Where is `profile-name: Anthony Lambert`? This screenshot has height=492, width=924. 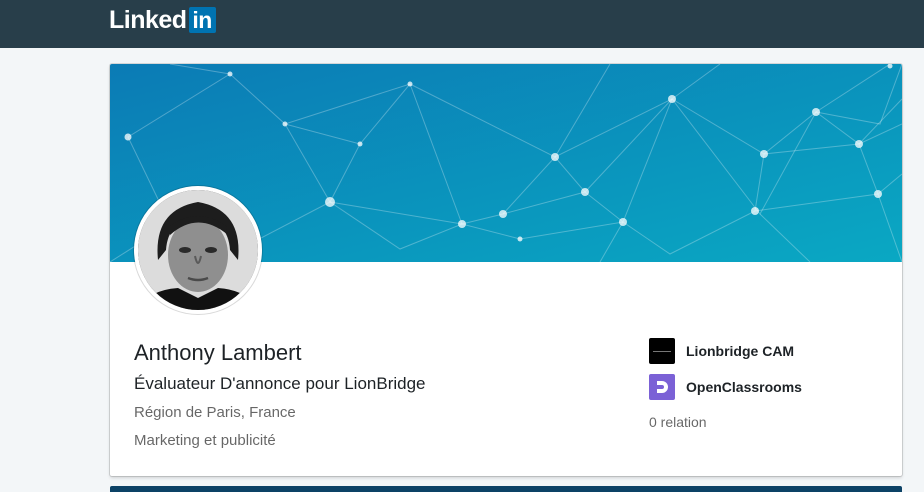
profile-name: Anthony Lambert is located at coordinates (218, 352).